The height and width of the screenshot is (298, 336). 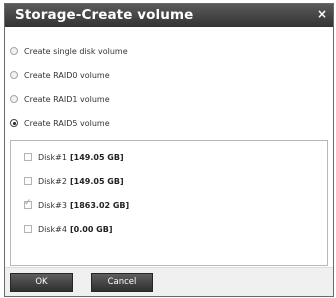 What do you see at coordinates (41, 282) in the screenshot?
I see `ok-button: OK` at bounding box center [41, 282].